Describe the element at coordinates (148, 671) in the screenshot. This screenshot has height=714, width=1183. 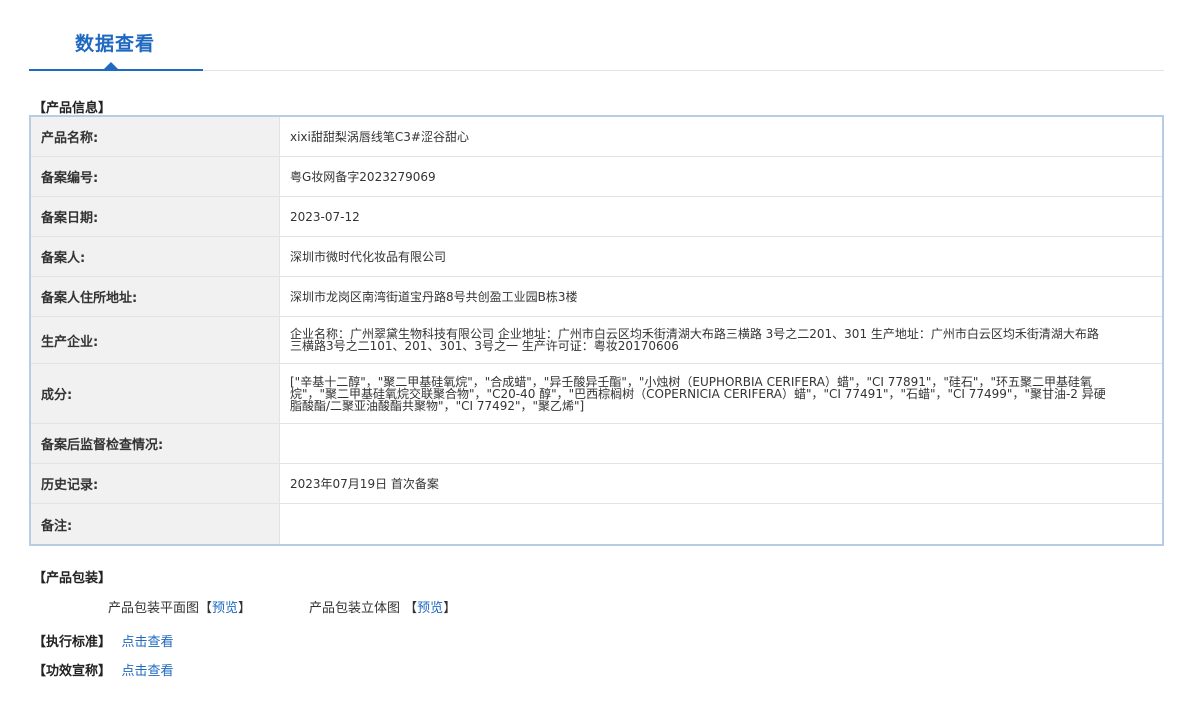
I see `efficacy-view-link: 点击查看` at that location.